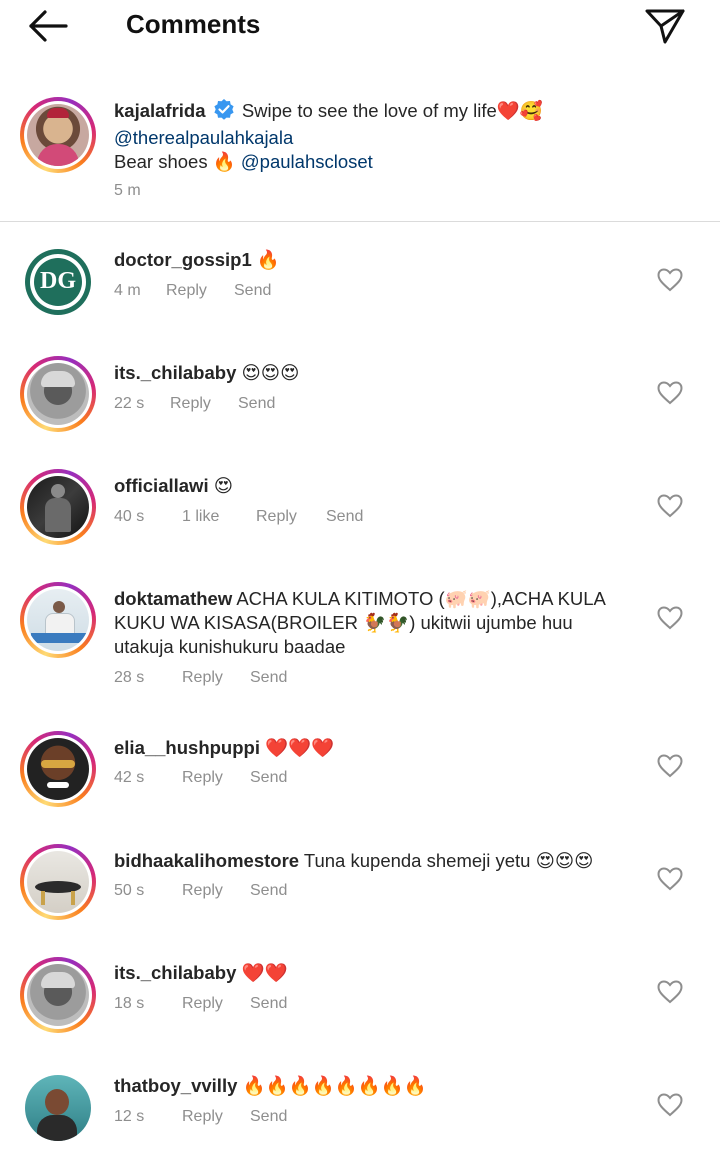 This screenshot has width=720, height=1160. What do you see at coordinates (360, 221) in the screenshot?
I see `divider` at bounding box center [360, 221].